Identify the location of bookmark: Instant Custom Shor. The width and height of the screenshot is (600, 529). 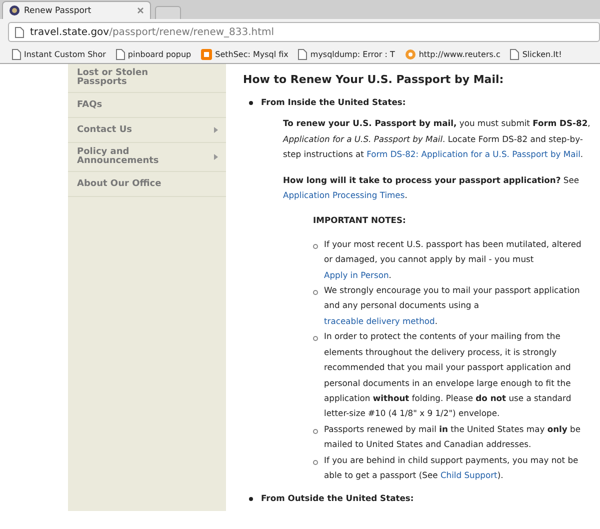
(59, 54).